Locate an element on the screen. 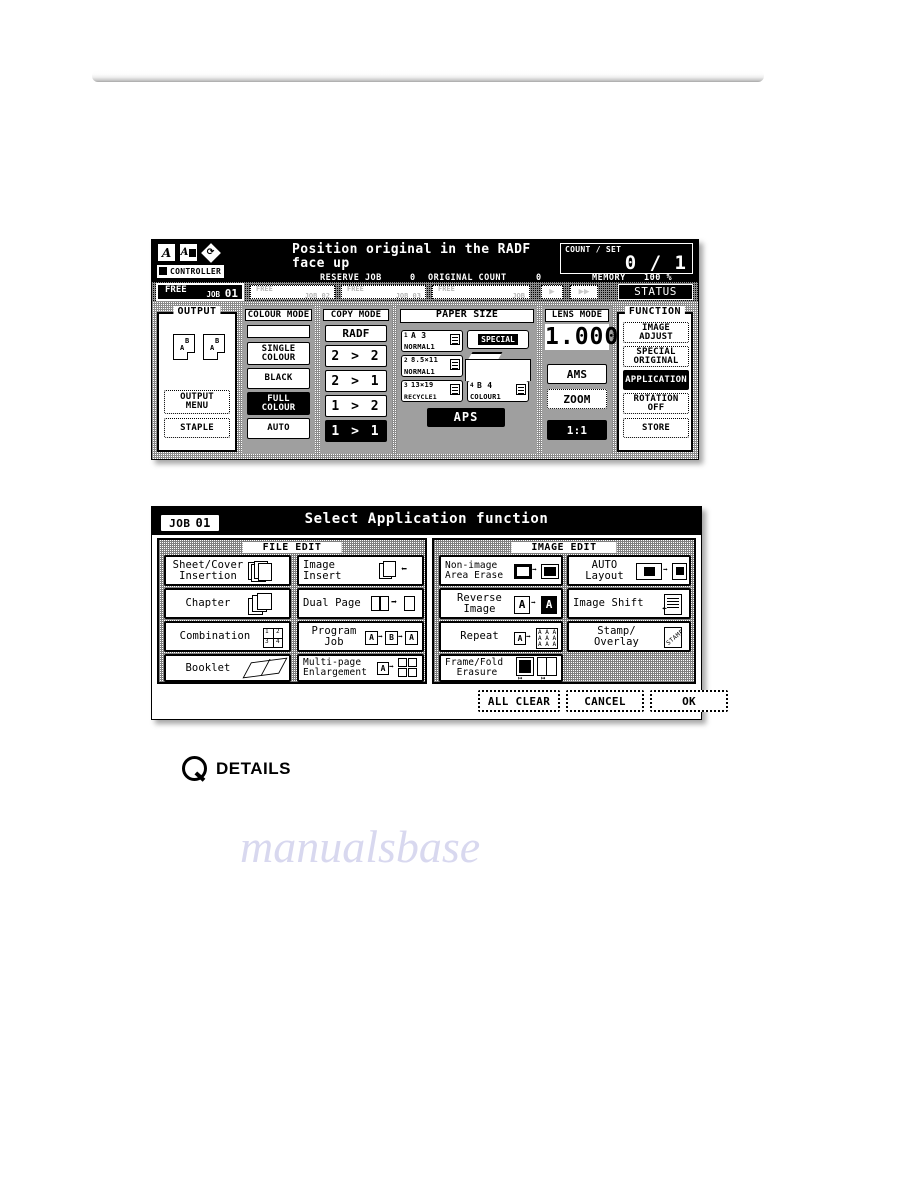  stamp-overlay-button: Stamp/Overlay STAMP is located at coordinates (629, 636).